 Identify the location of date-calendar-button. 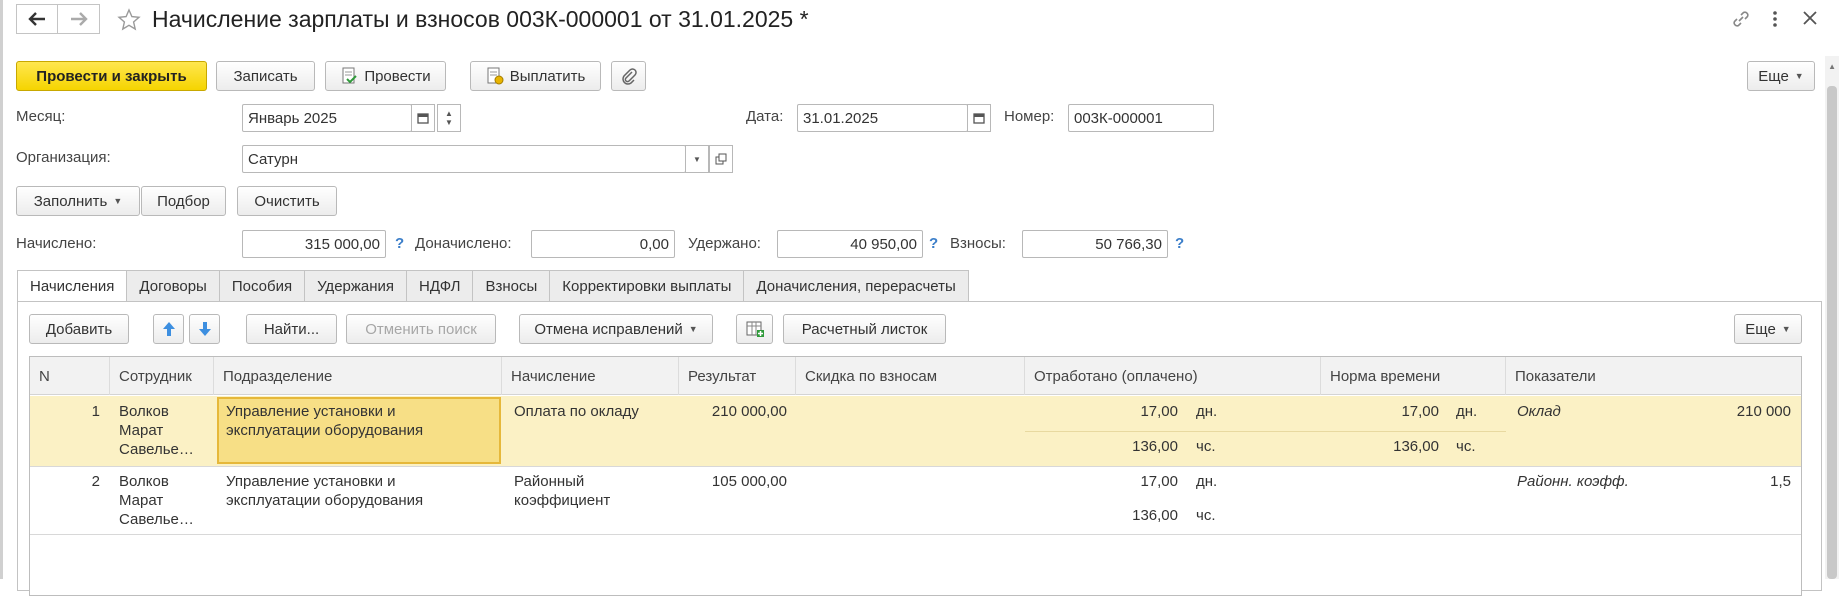
(979, 118).